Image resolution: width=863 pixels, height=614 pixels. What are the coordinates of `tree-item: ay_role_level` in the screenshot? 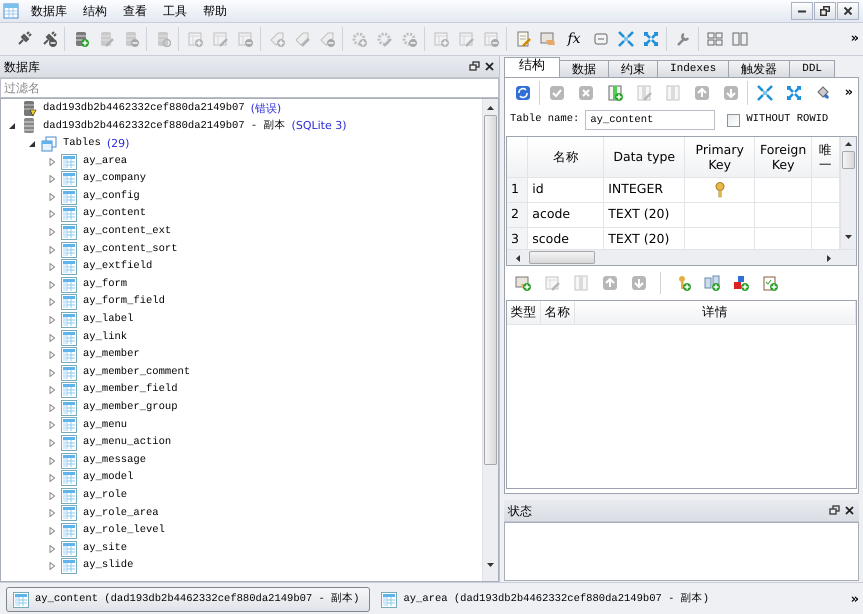 It's located at (124, 531).